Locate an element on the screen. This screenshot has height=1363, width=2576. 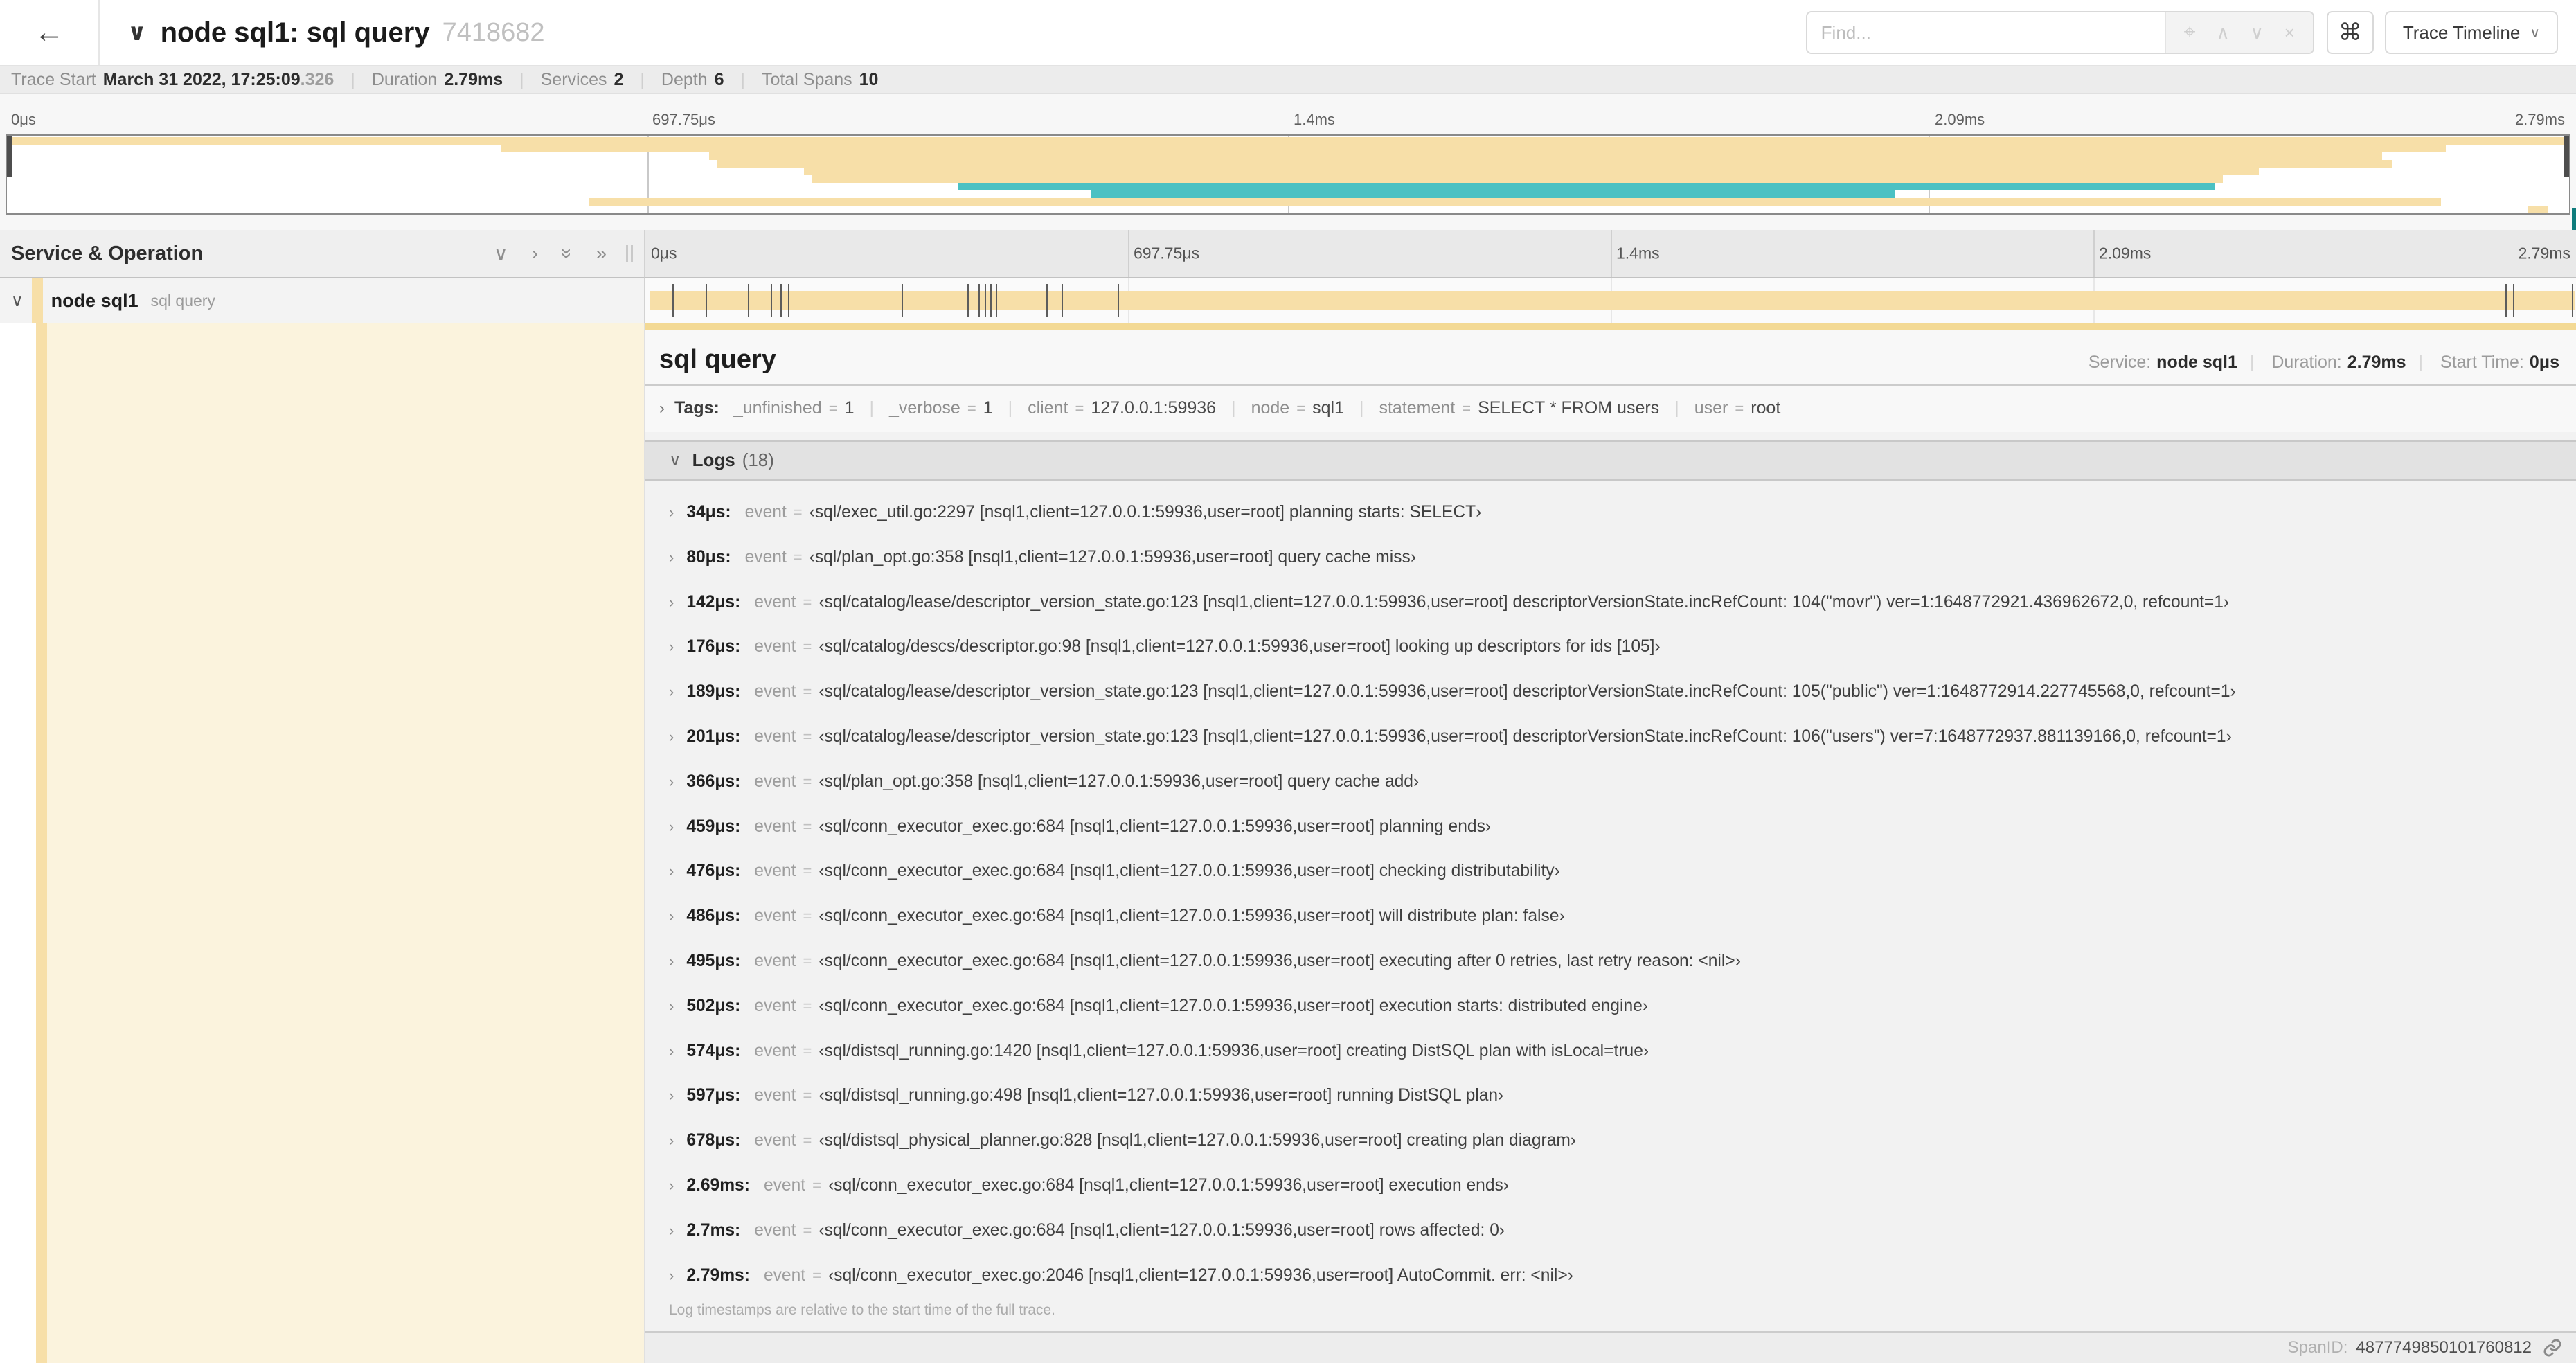
tag-item: _unfinished = 1 is located at coordinates (794, 408).